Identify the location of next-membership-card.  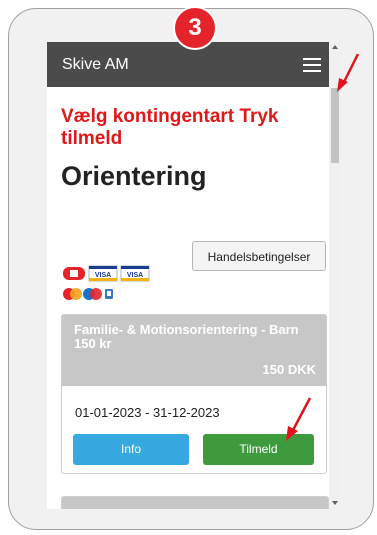
(195, 502).